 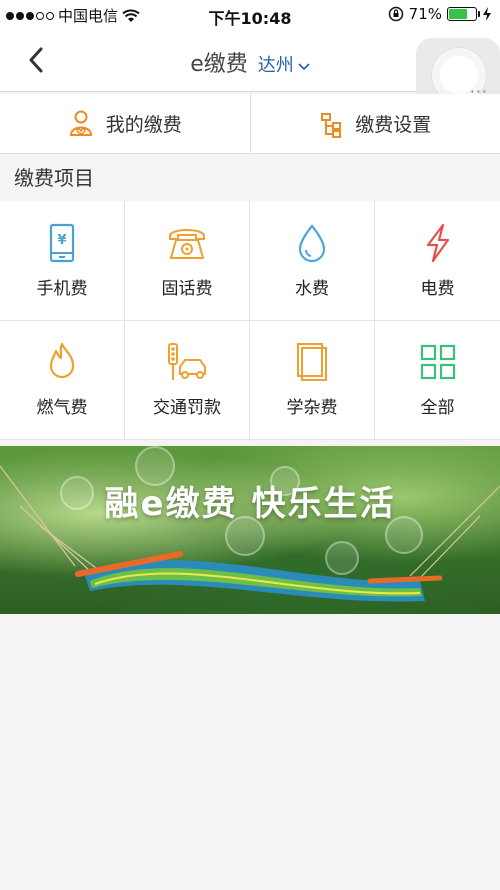 What do you see at coordinates (487, 14) in the screenshot?
I see `charging-icon` at bounding box center [487, 14].